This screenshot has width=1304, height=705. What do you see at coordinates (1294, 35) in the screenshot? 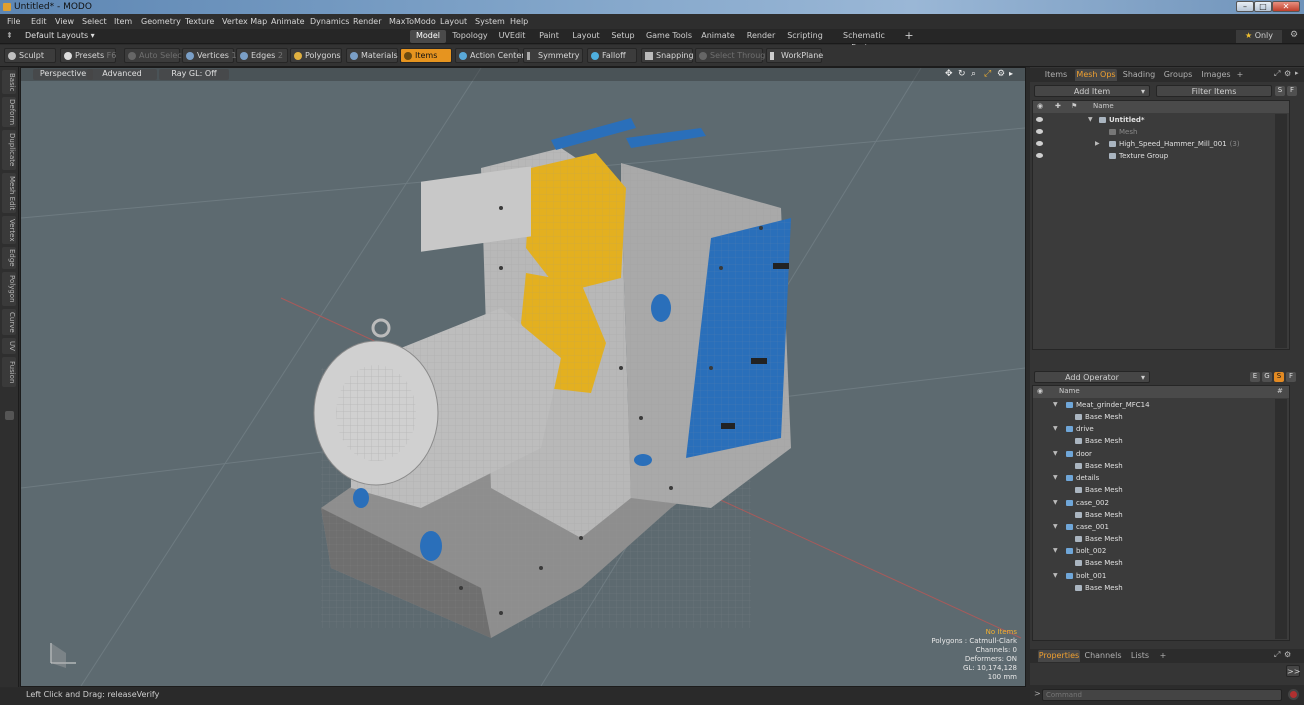
I see `layout-options-icon: ⚙` at bounding box center [1294, 35].